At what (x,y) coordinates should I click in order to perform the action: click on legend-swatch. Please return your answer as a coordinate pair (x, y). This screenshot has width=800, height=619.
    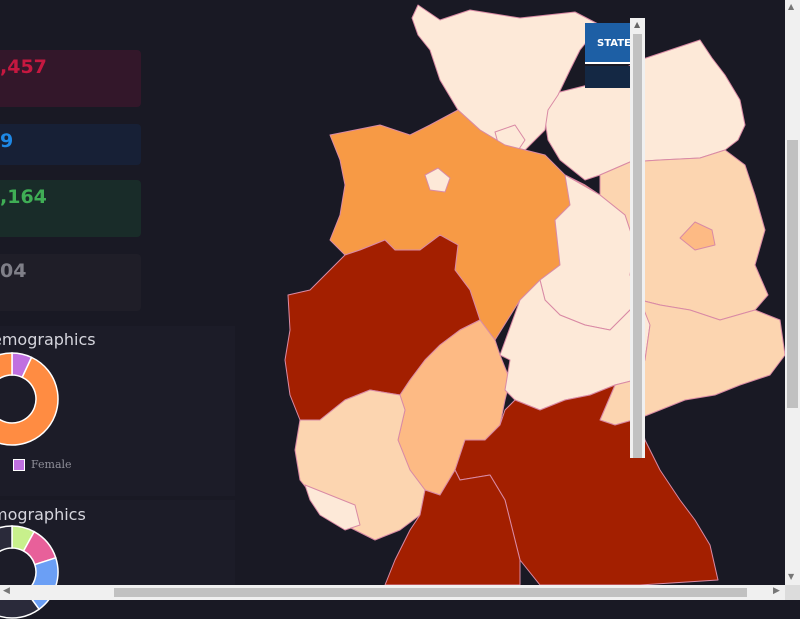
    Looking at the image, I should click on (19, 464).